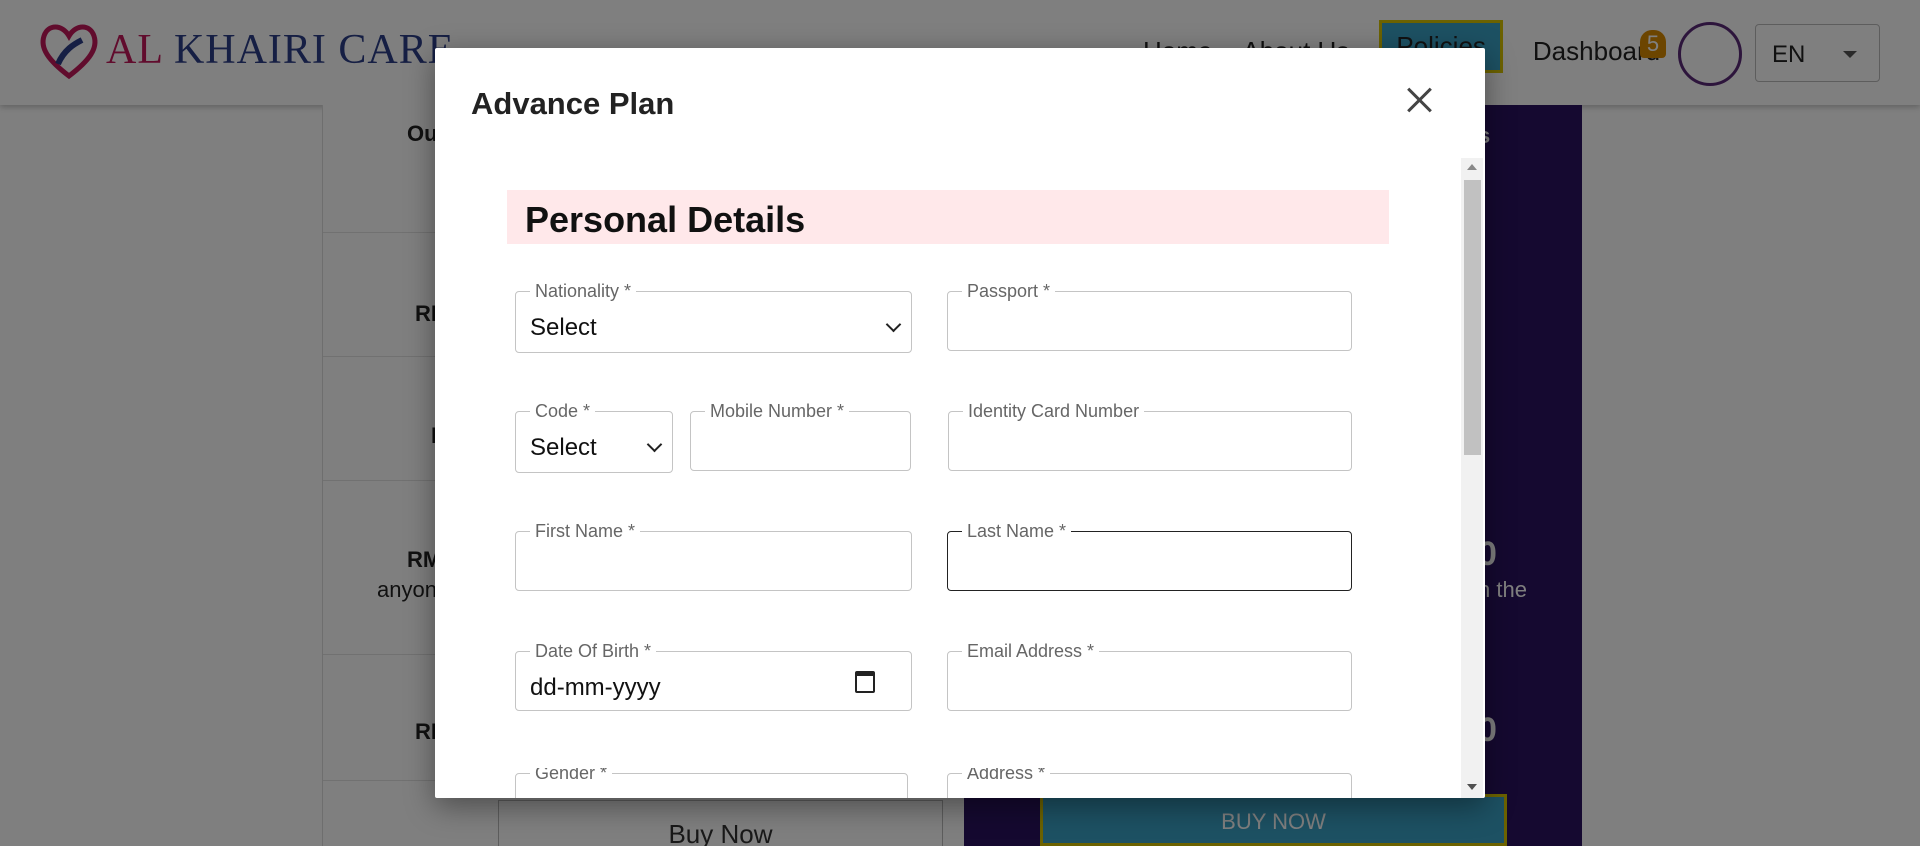  I want to click on nationality-select: Nationality * Select, so click(713, 317).